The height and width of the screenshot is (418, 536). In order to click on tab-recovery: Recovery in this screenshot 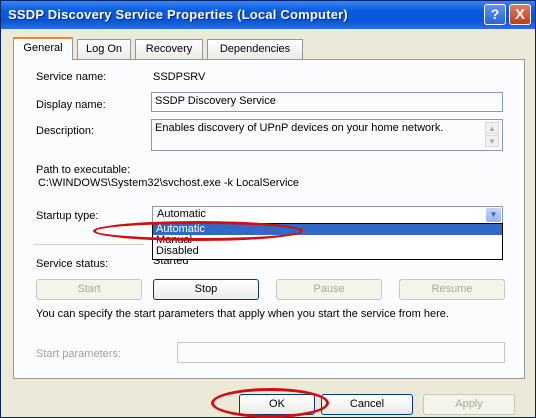, I will do `click(169, 49)`.